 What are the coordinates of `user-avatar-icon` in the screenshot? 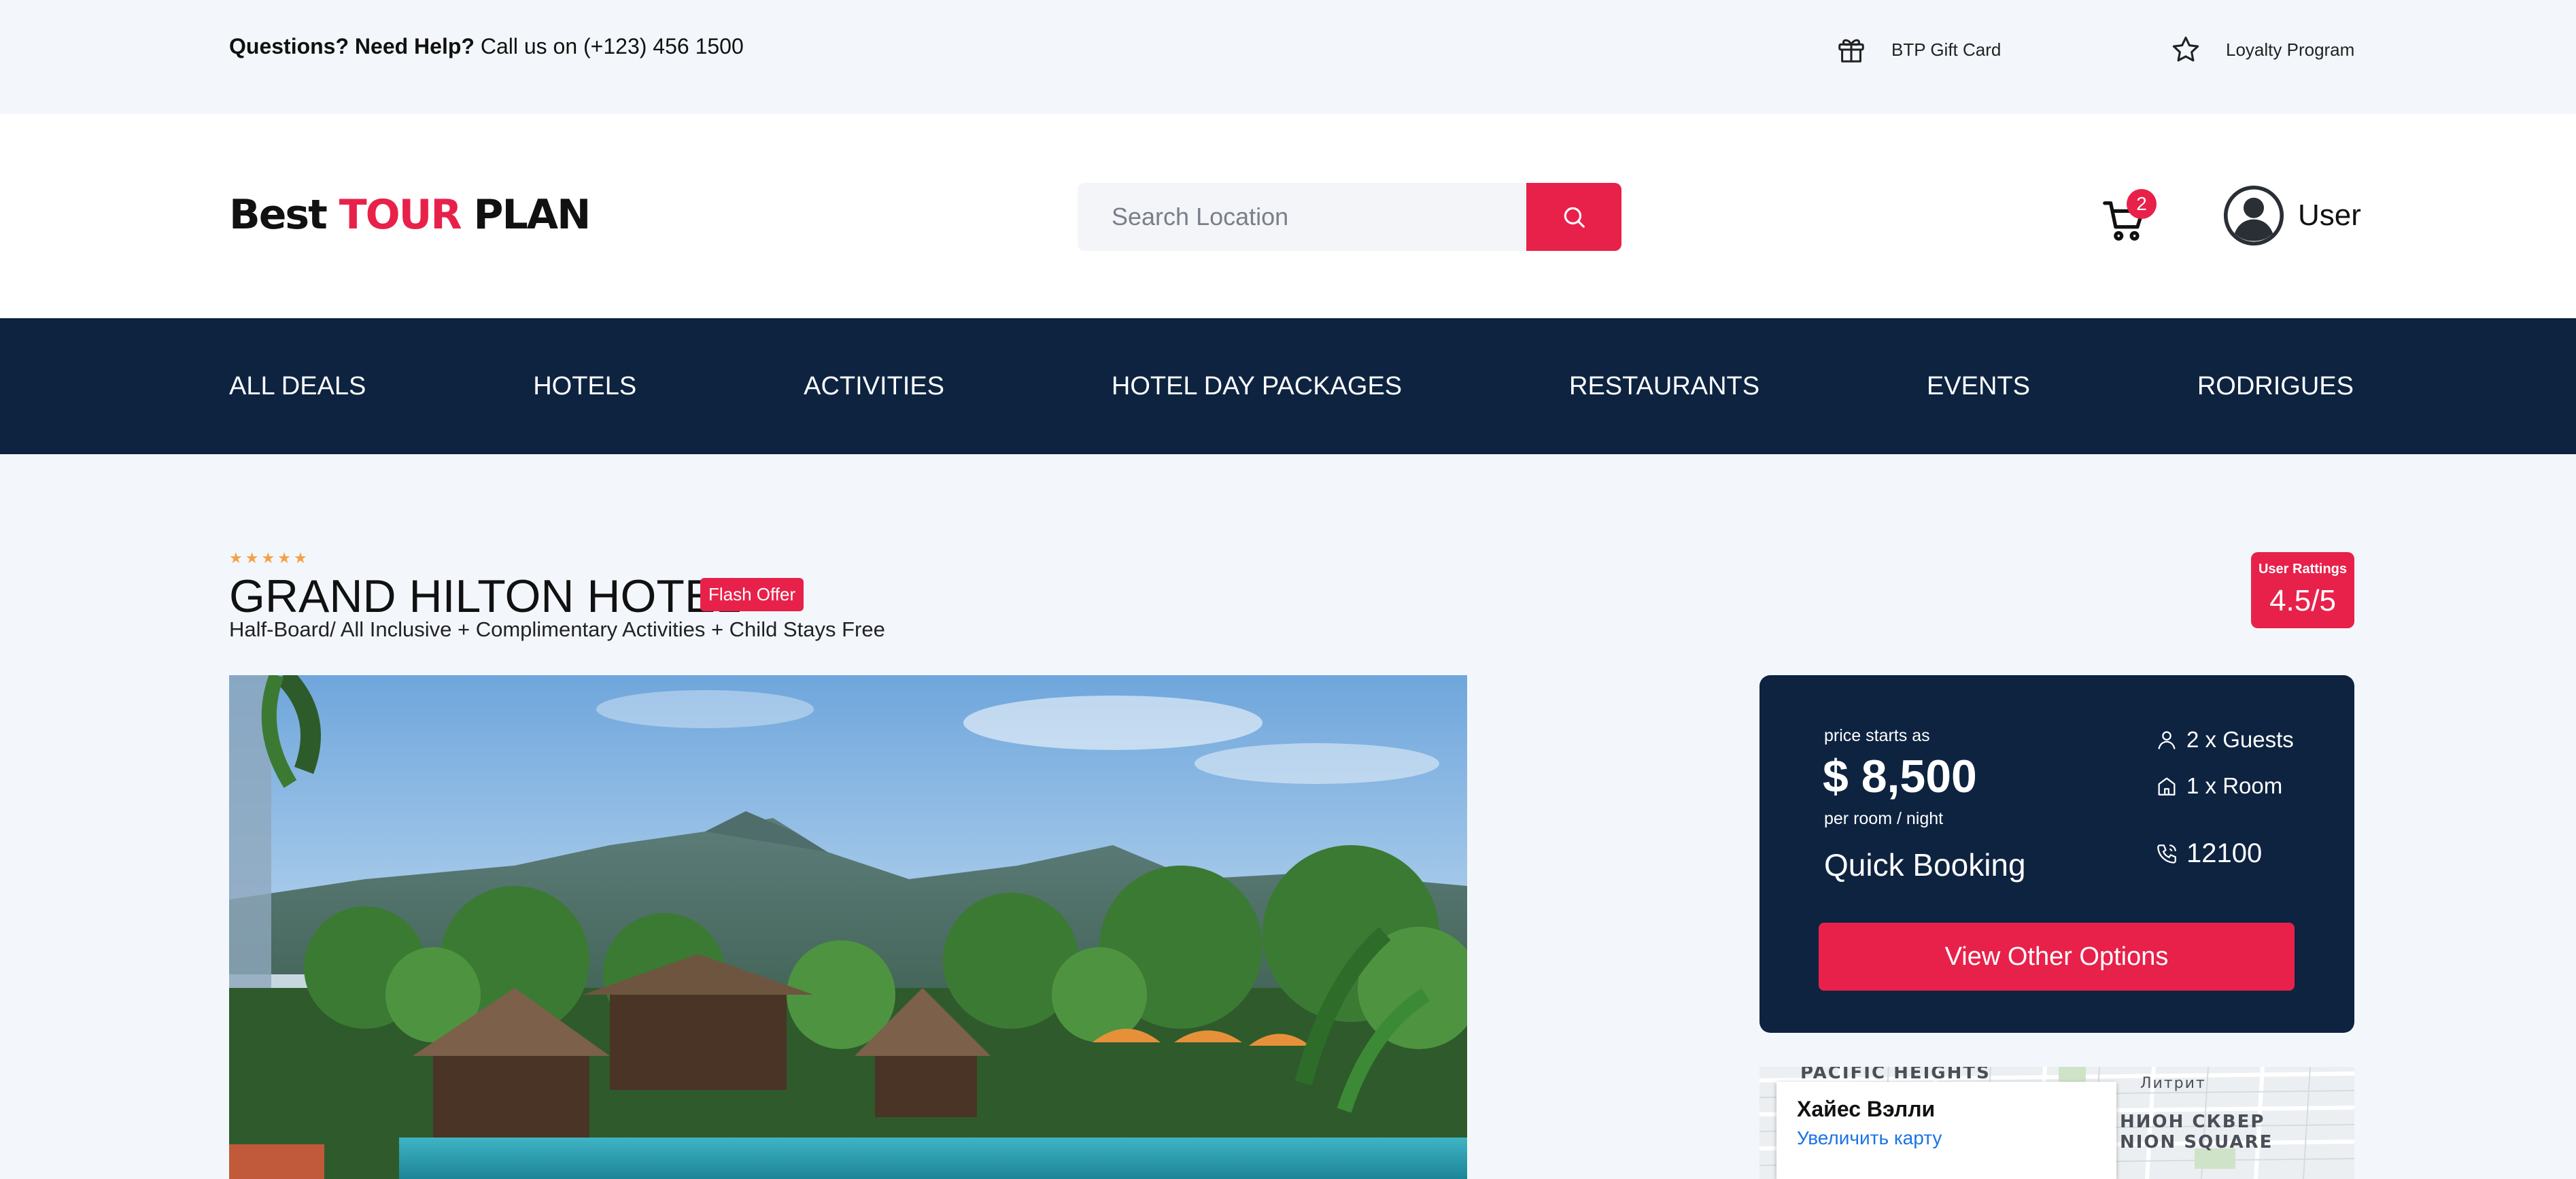 It's located at (2253, 215).